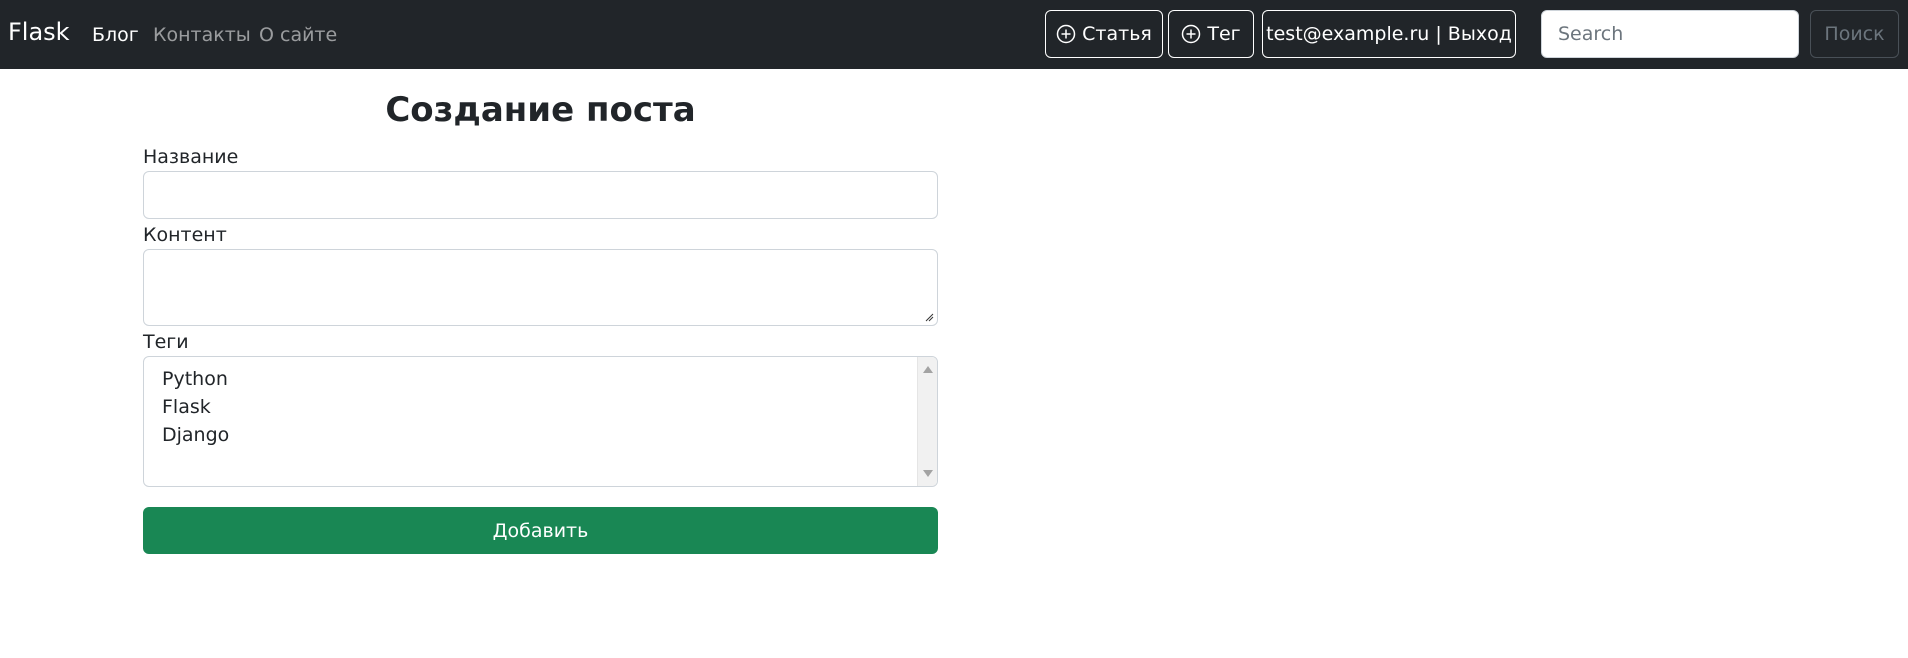 The height and width of the screenshot is (658, 1908). Describe the element at coordinates (1854, 34) in the screenshot. I see `search-button: Поиск` at that location.